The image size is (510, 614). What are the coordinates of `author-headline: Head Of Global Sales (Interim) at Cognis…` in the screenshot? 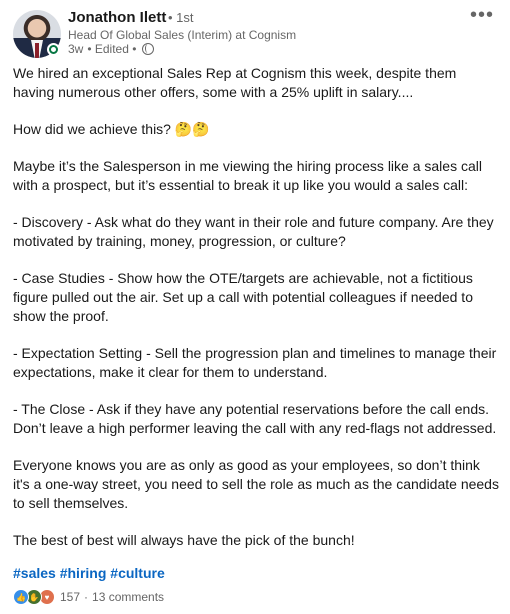 It's located at (182, 35).